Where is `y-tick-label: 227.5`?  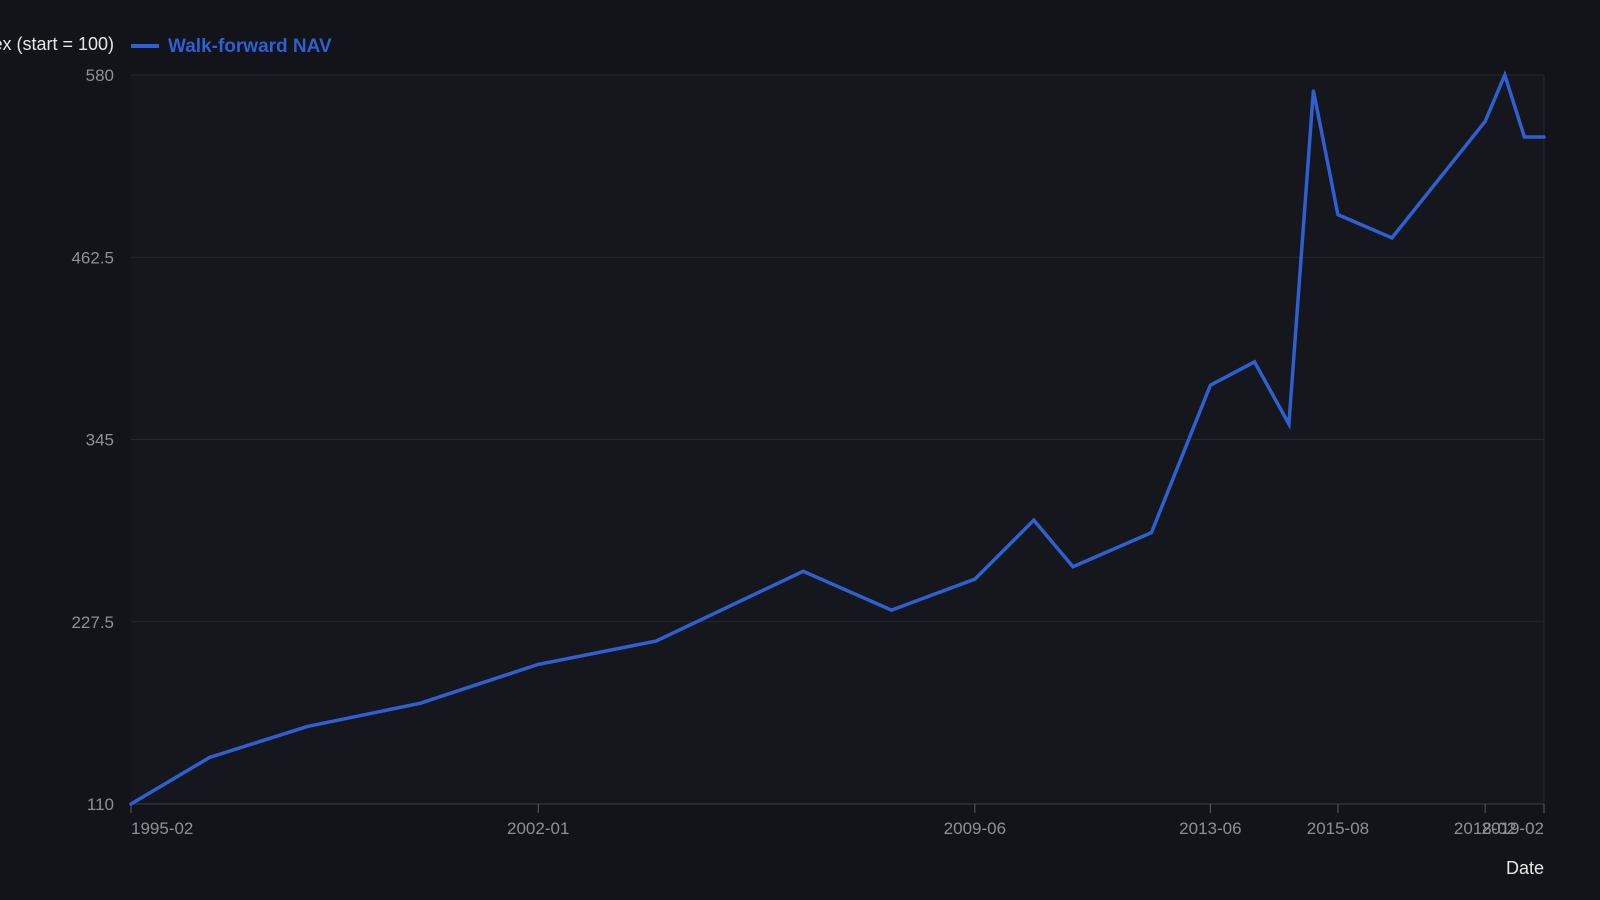 y-tick-label: 227.5 is located at coordinates (92, 622).